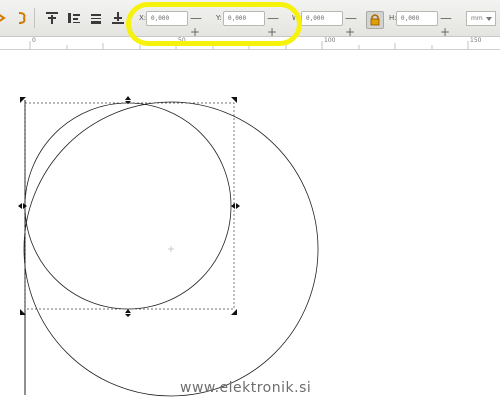 The height and width of the screenshot is (403, 500). Describe the element at coordinates (476, 40) in the screenshot. I see `ruler-label-150: 150` at that location.